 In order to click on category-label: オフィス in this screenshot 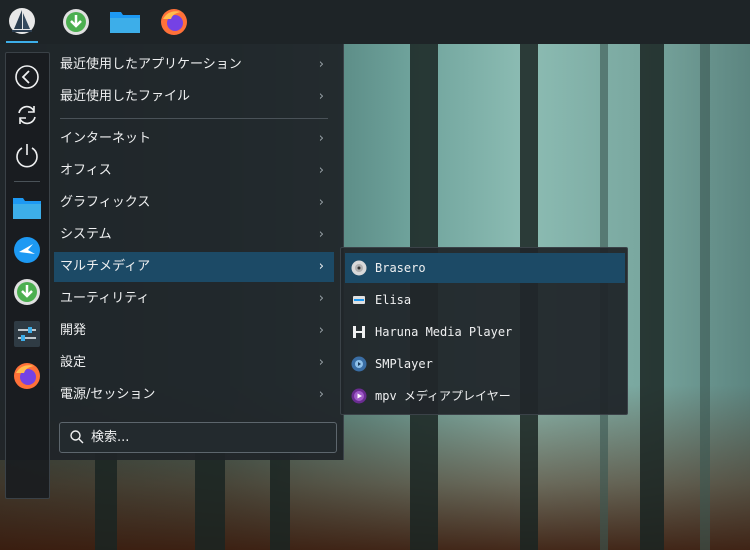, I will do `click(86, 170)`.